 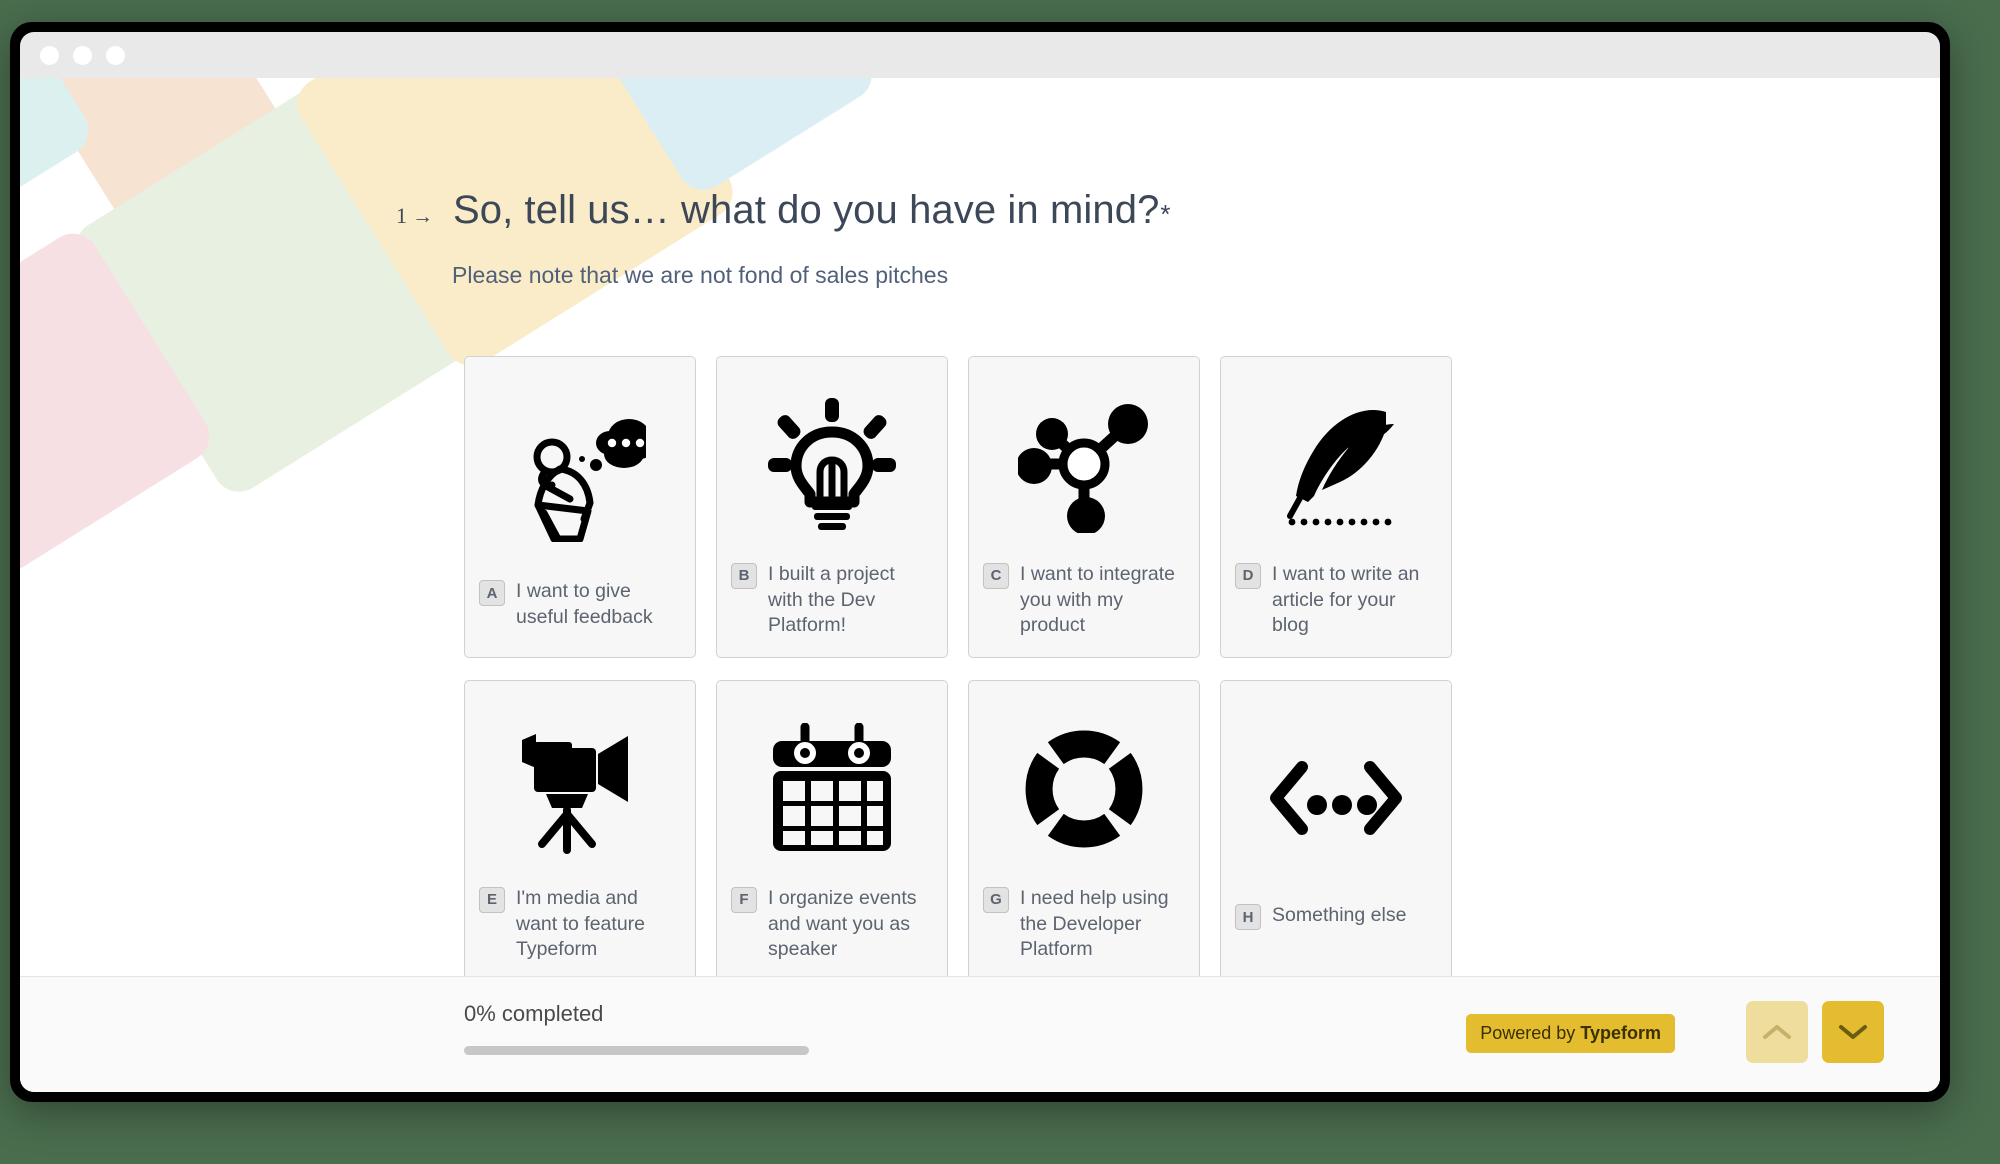 What do you see at coordinates (1336, 792) in the screenshot?
I see `code-brackets-icon` at bounding box center [1336, 792].